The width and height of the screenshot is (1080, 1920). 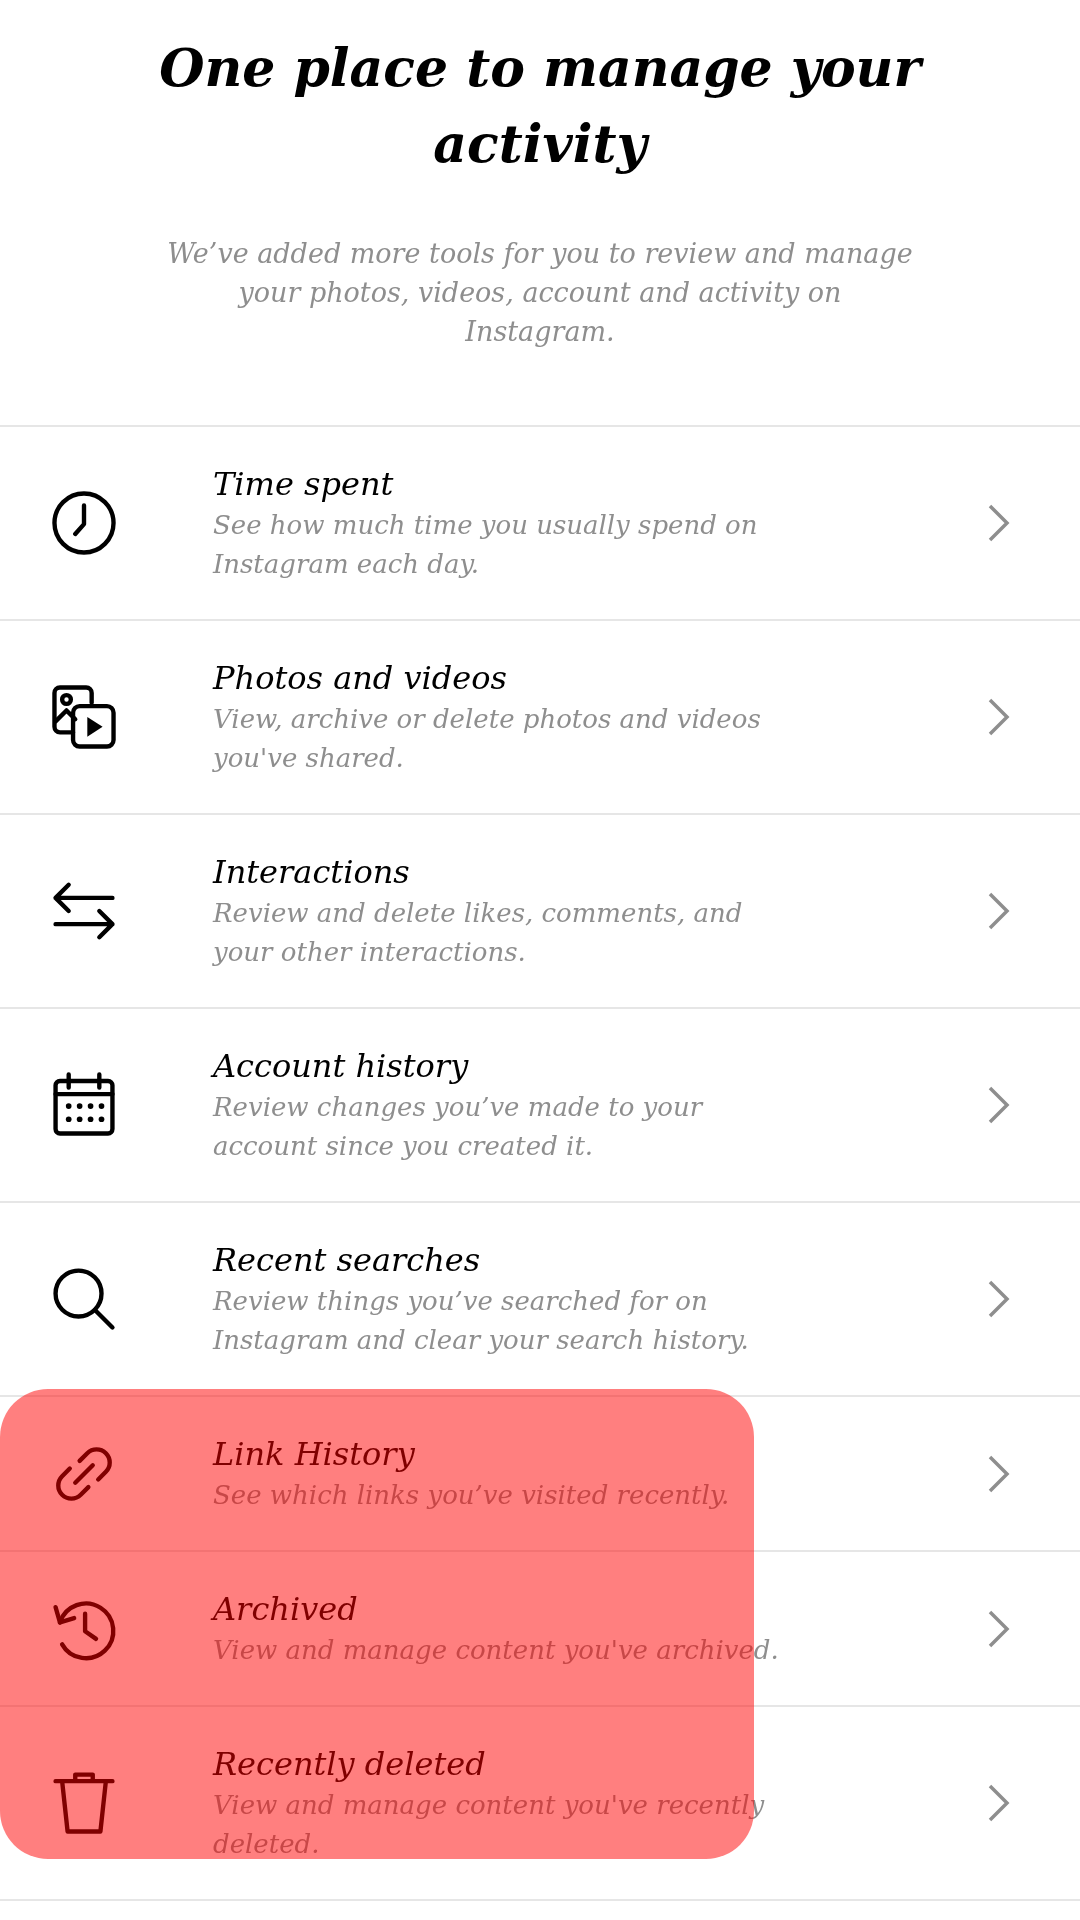 I want to click on item-title: Recently deleted, so click(x=571, y=1764).